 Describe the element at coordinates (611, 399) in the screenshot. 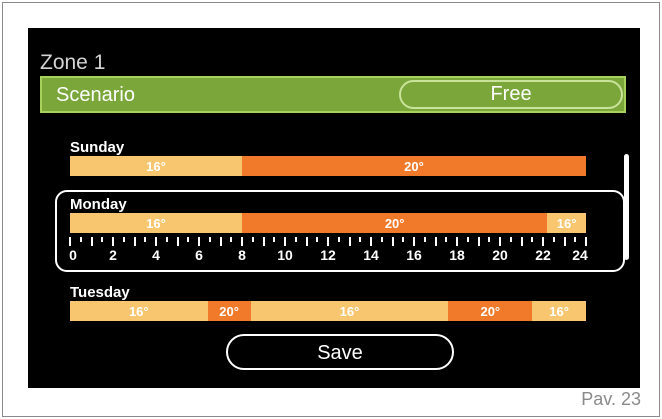

I see `page-reference: Pav. 23` at that location.